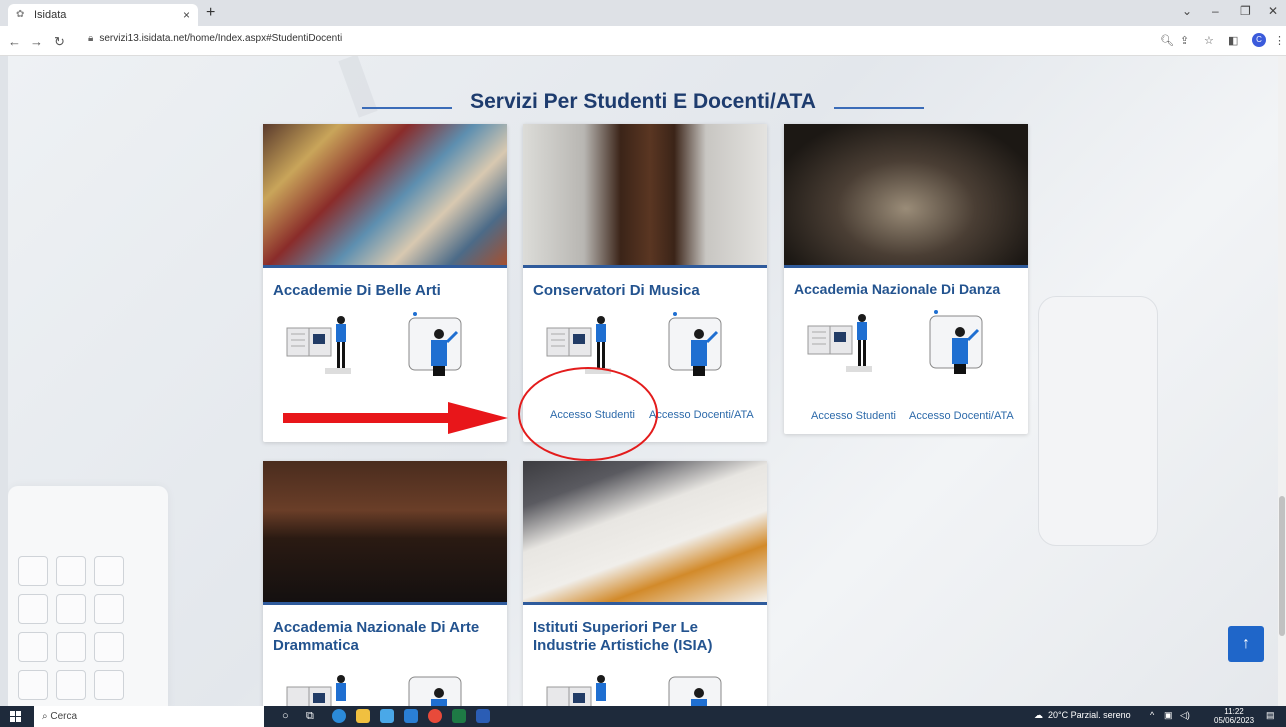 The height and width of the screenshot is (727, 1286). What do you see at coordinates (376, 636) in the screenshot?
I see `card-title: Accademia Nazionale Di Arte Drammatica` at bounding box center [376, 636].